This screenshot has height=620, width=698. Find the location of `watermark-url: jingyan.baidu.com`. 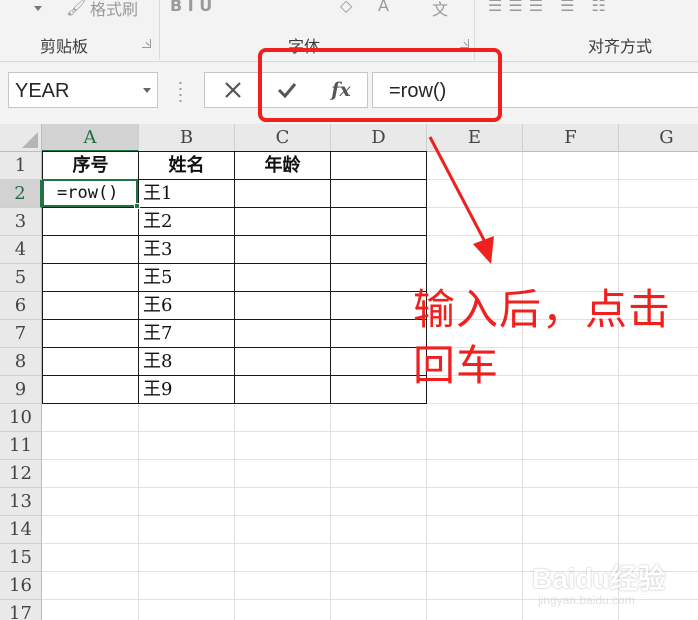

watermark-url: jingyan.baidu.com is located at coordinates (586, 600).